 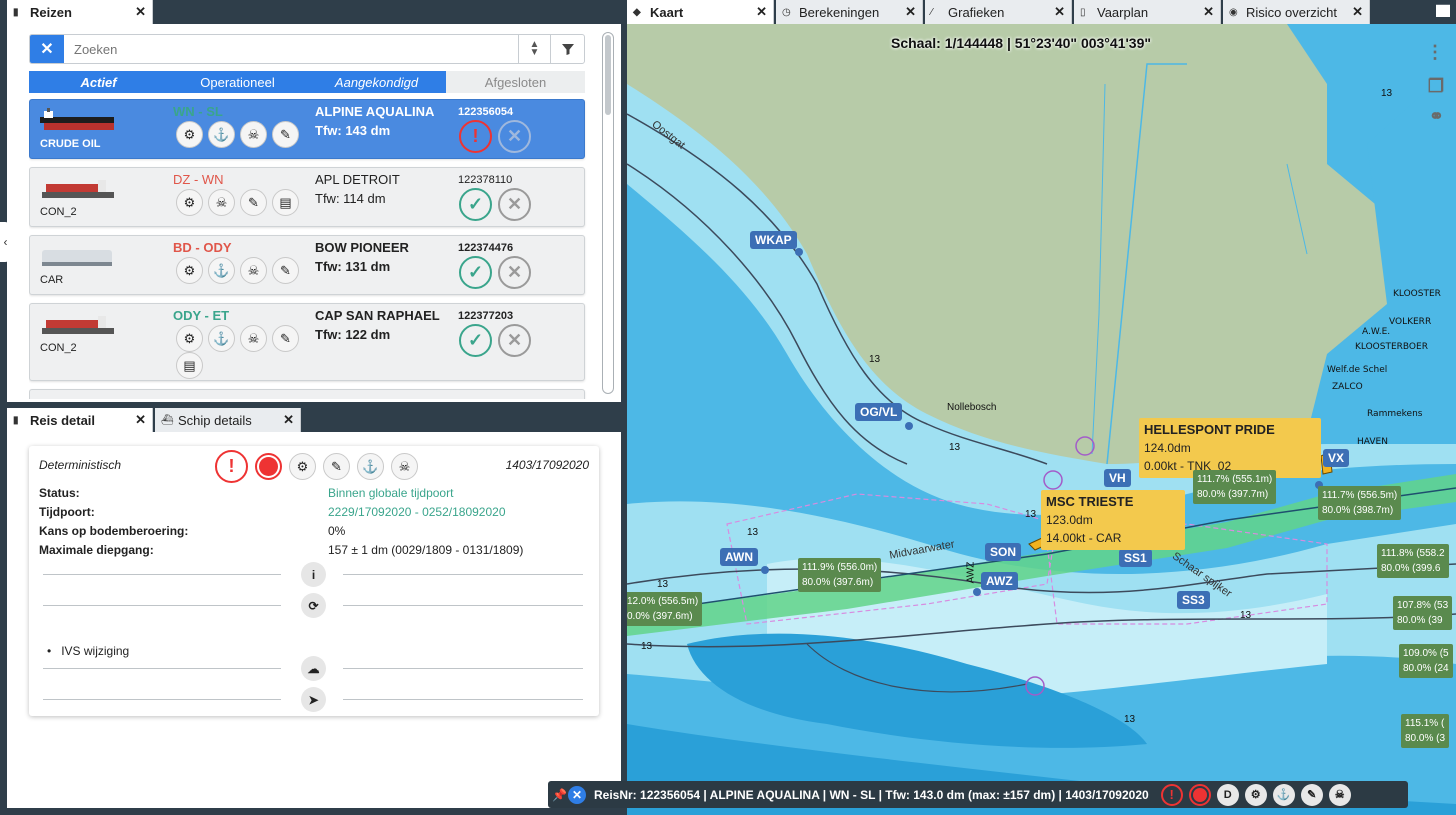 What do you see at coordinates (313, 668) in the screenshot?
I see `weather-button: ☁` at bounding box center [313, 668].